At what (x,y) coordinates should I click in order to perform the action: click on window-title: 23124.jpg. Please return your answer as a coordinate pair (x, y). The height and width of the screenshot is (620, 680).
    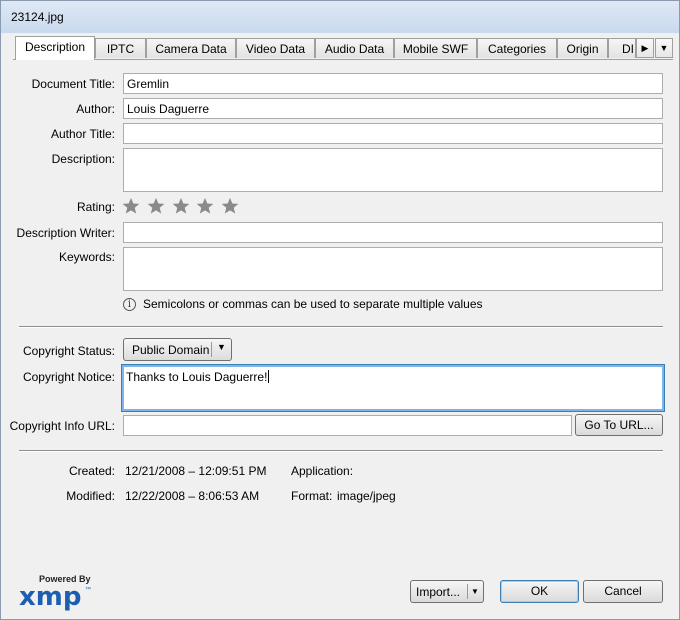
    Looking at the image, I should click on (37, 17).